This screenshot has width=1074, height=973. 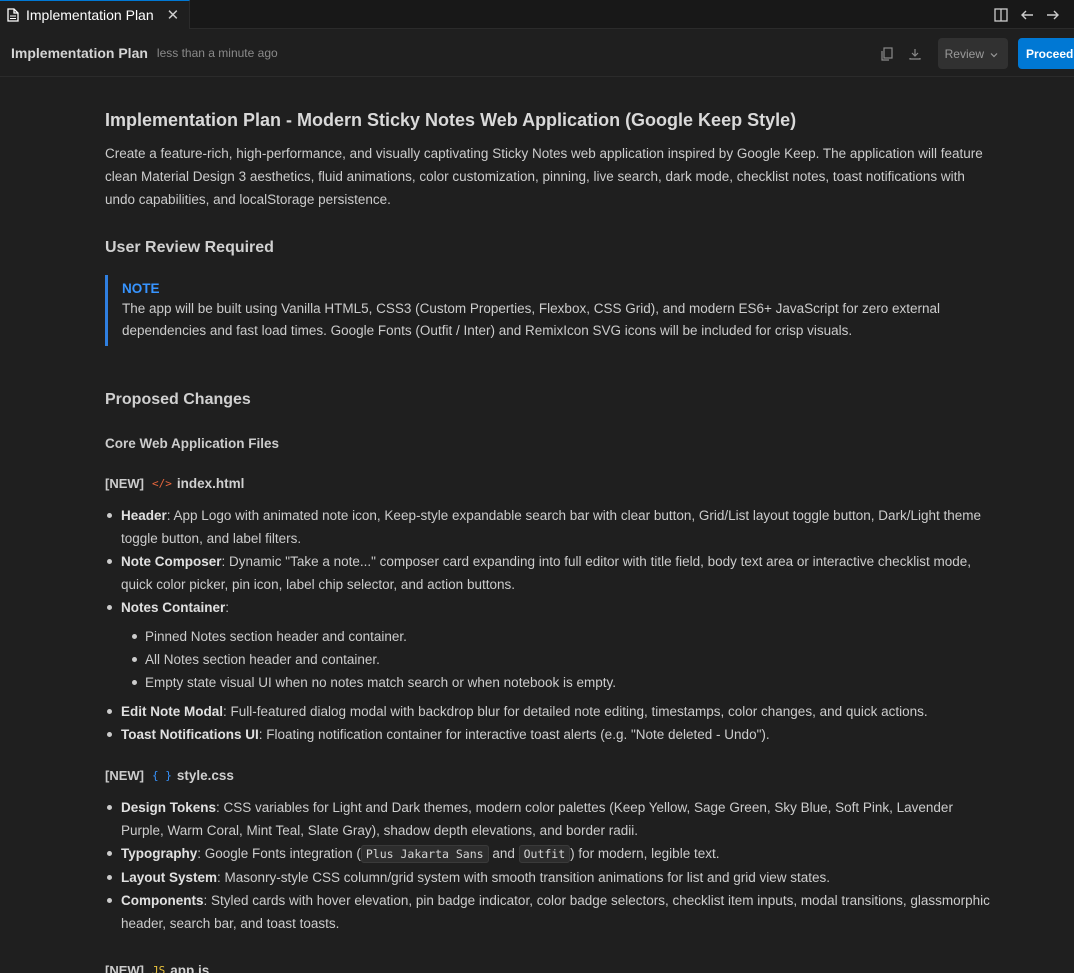 I want to click on forward-arrow-icon, so click(x=1053, y=15).